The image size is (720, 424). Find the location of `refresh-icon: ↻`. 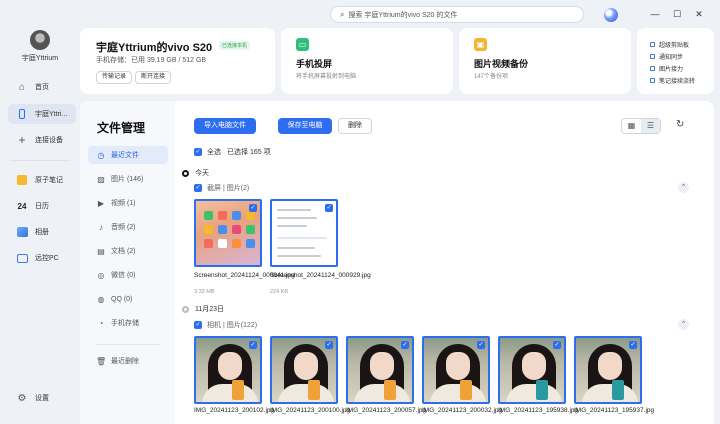

refresh-icon: ↻ is located at coordinates (680, 124).